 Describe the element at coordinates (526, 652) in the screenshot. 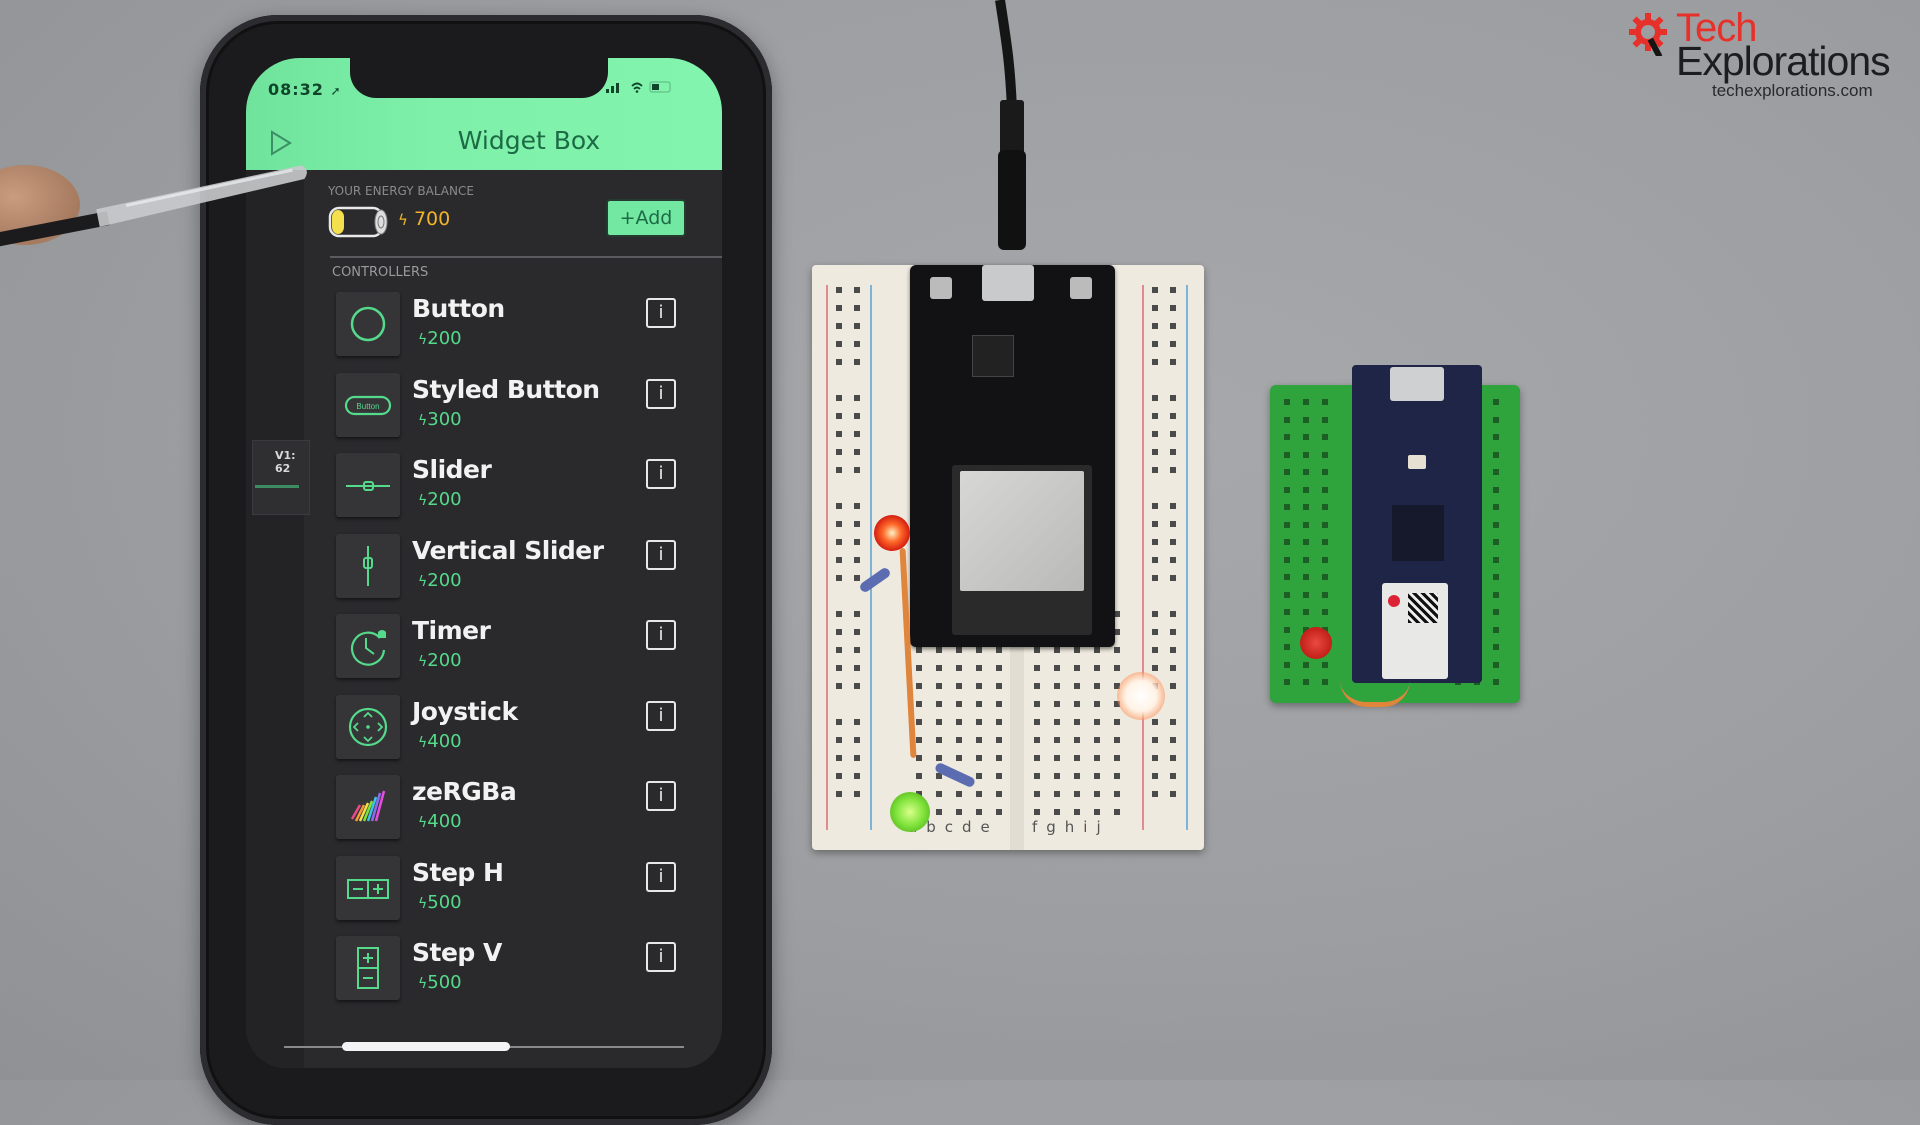

I see `widget-item-timer: Timer ϟ200 i` at that location.